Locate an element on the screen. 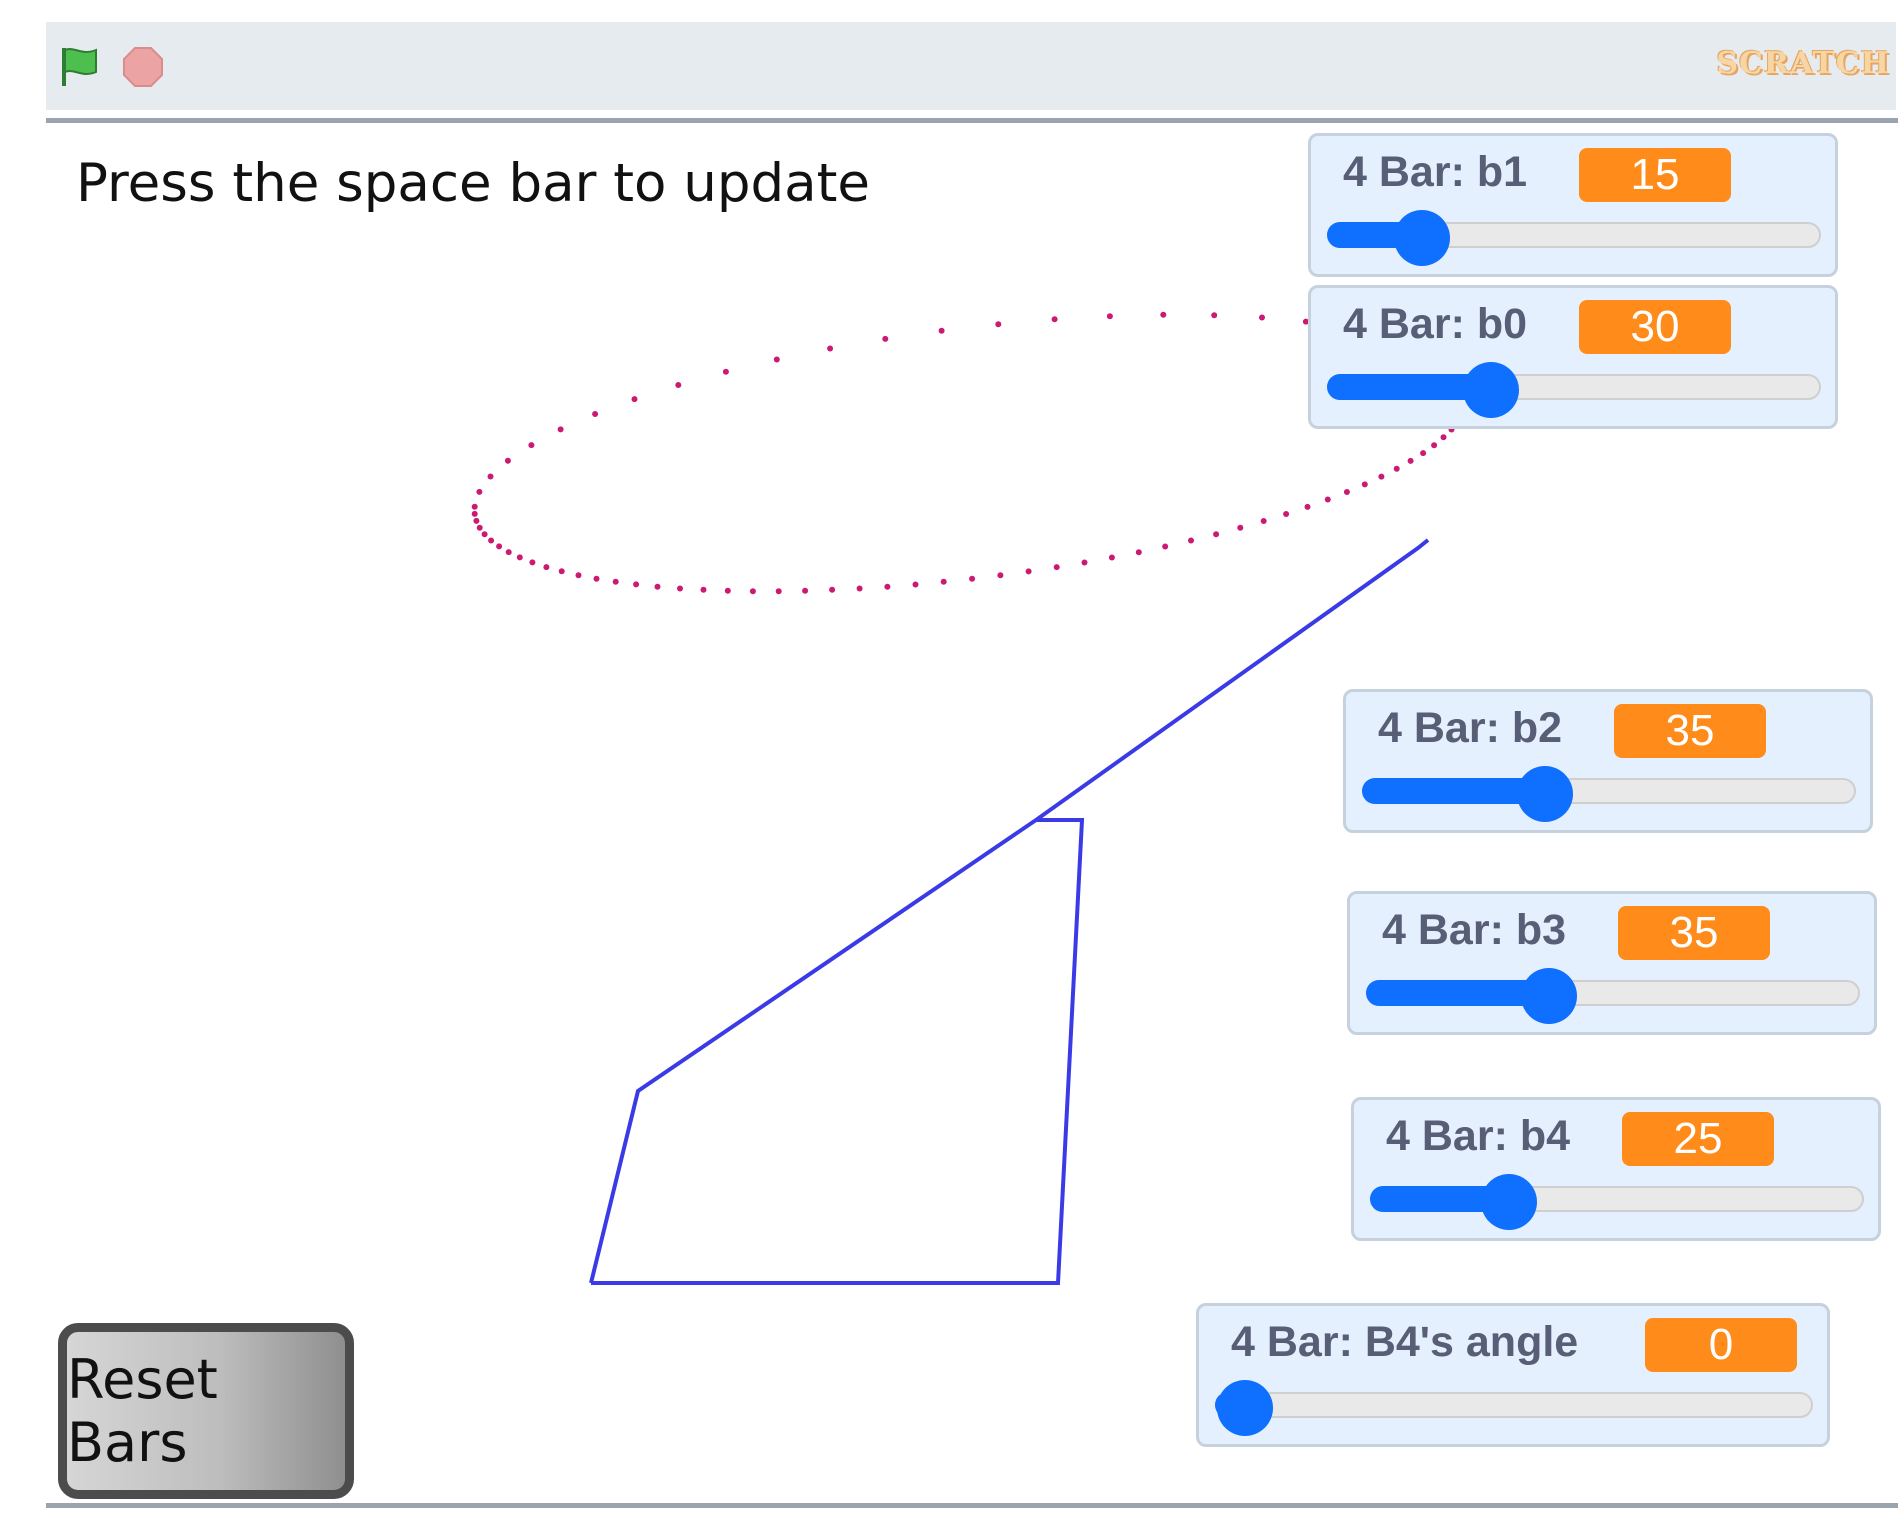 The image size is (1898, 1530). monitor-b4-angle: 4 Bar: B4's angle 0 is located at coordinates (1513, 1375).